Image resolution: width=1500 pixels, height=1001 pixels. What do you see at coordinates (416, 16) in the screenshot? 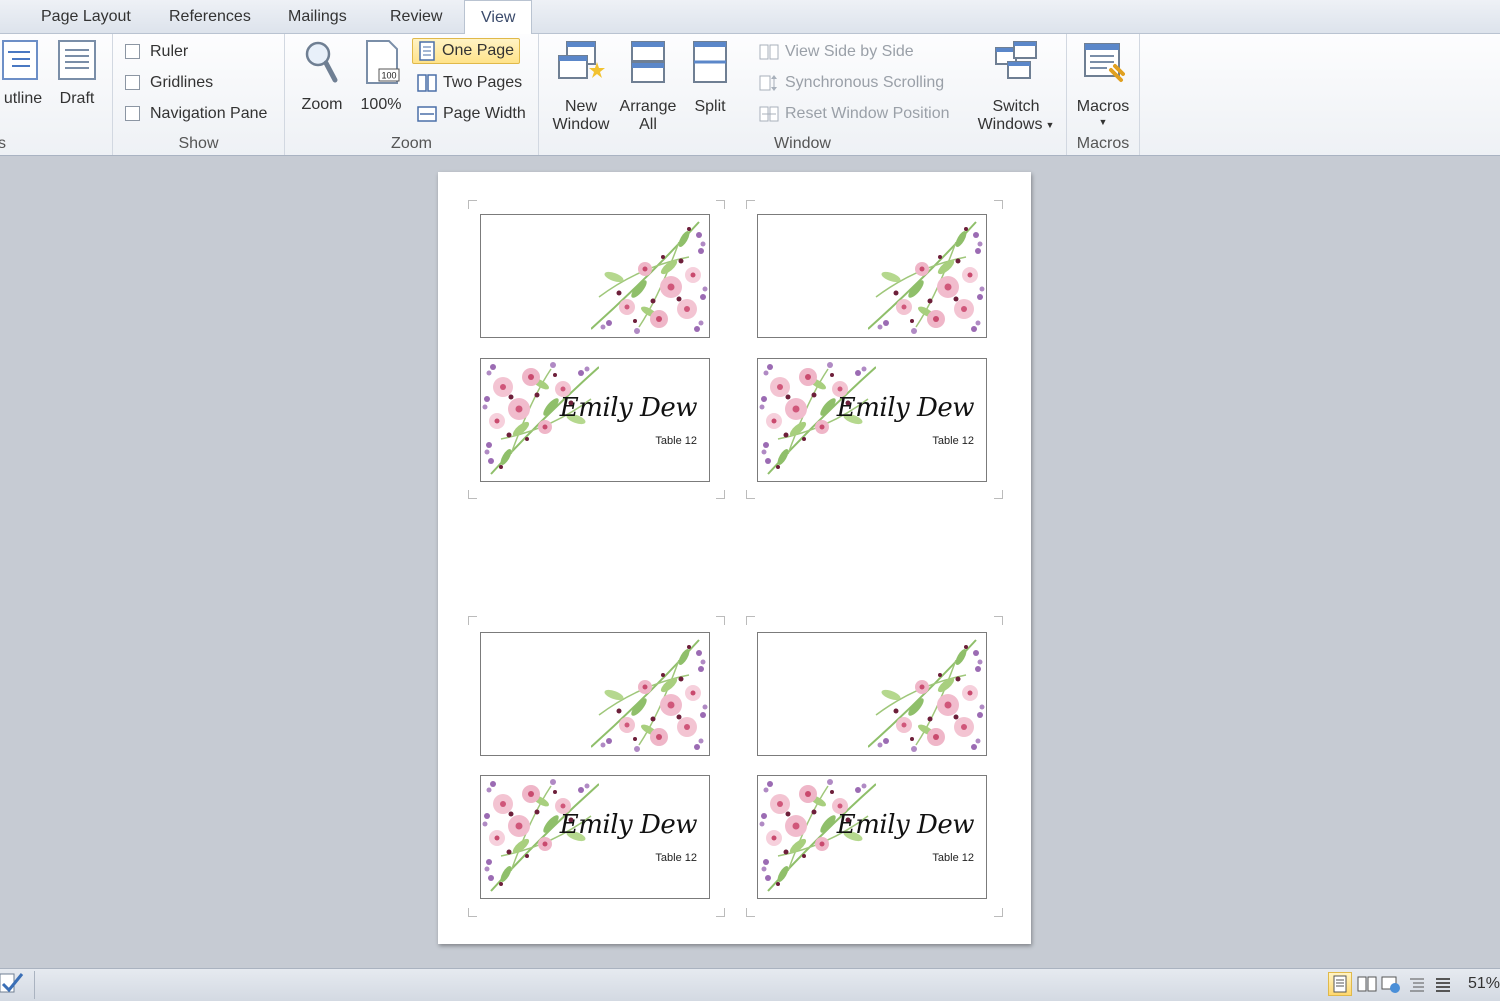
I see `tab-review: Review` at bounding box center [416, 16].